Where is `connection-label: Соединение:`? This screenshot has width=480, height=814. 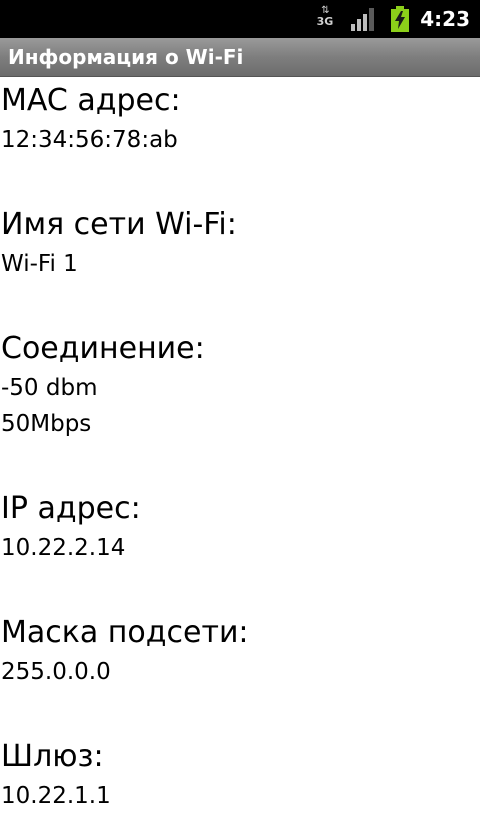
connection-label: Соединение: is located at coordinates (103, 348).